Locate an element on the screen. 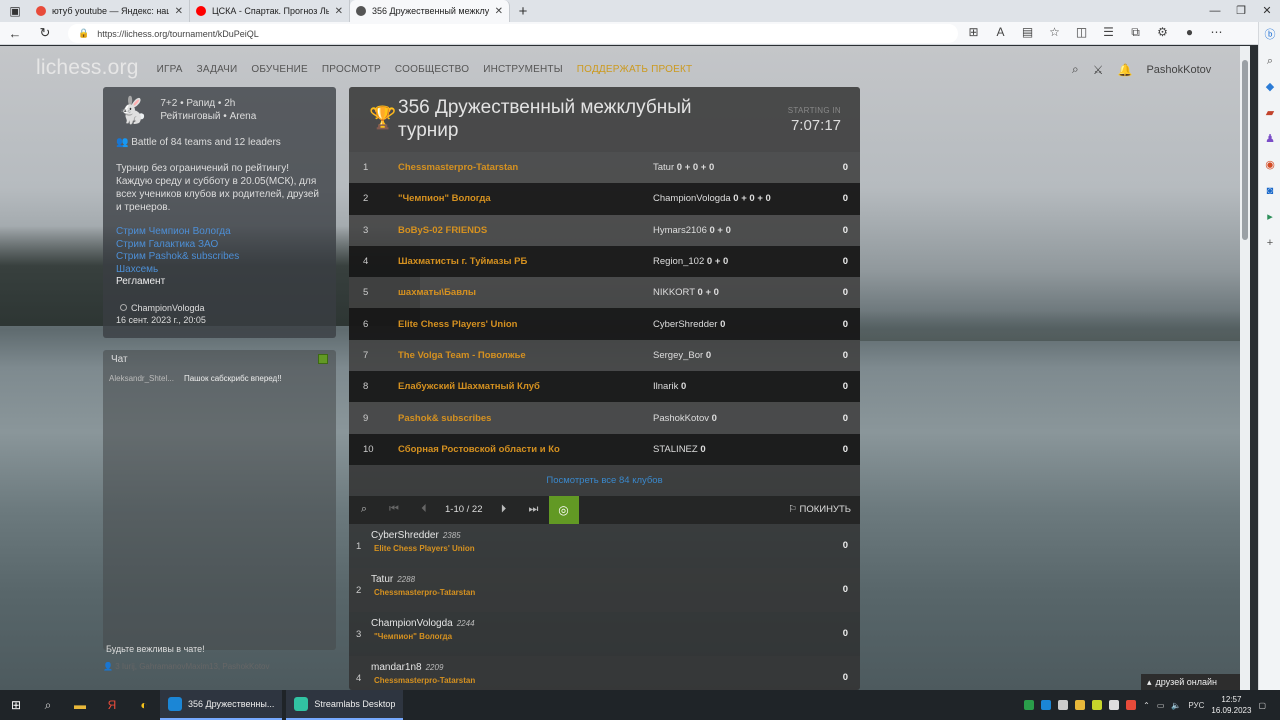 The width and height of the screenshot is (1280, 720). back-icon: ← is located at coordinates (15, 33).